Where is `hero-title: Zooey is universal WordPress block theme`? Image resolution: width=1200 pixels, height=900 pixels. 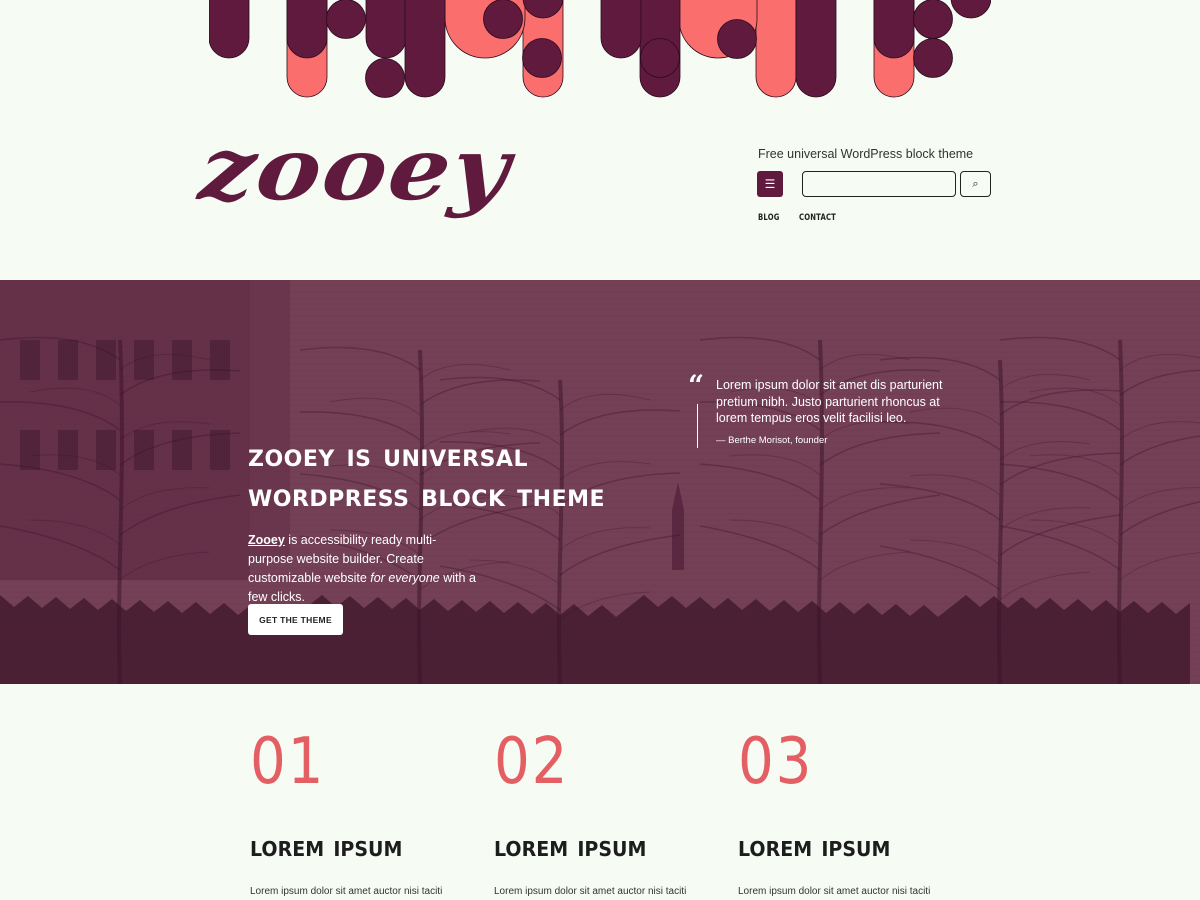 hero-title: Zooey is universal WordPress block theme is located at coordinates (426, 475).